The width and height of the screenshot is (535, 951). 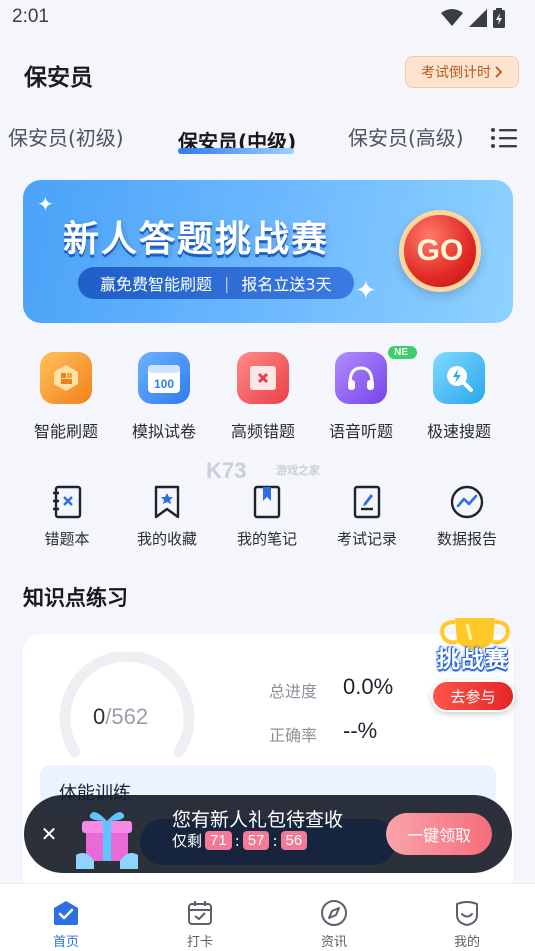 What do you see at coordinates (293, 735) in the screenshot?
I see `accuracy-label: 正确率` at bounding box center [293, 735].